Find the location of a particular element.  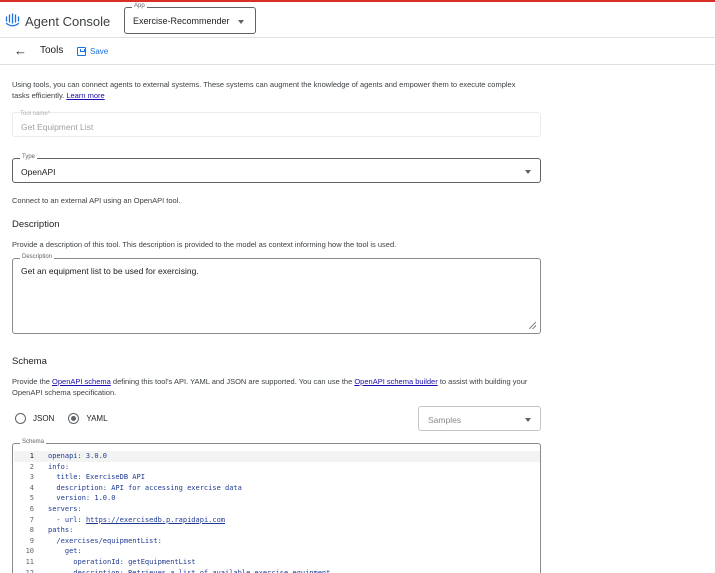

line-number: 10 is located at coordinates (29, 551).